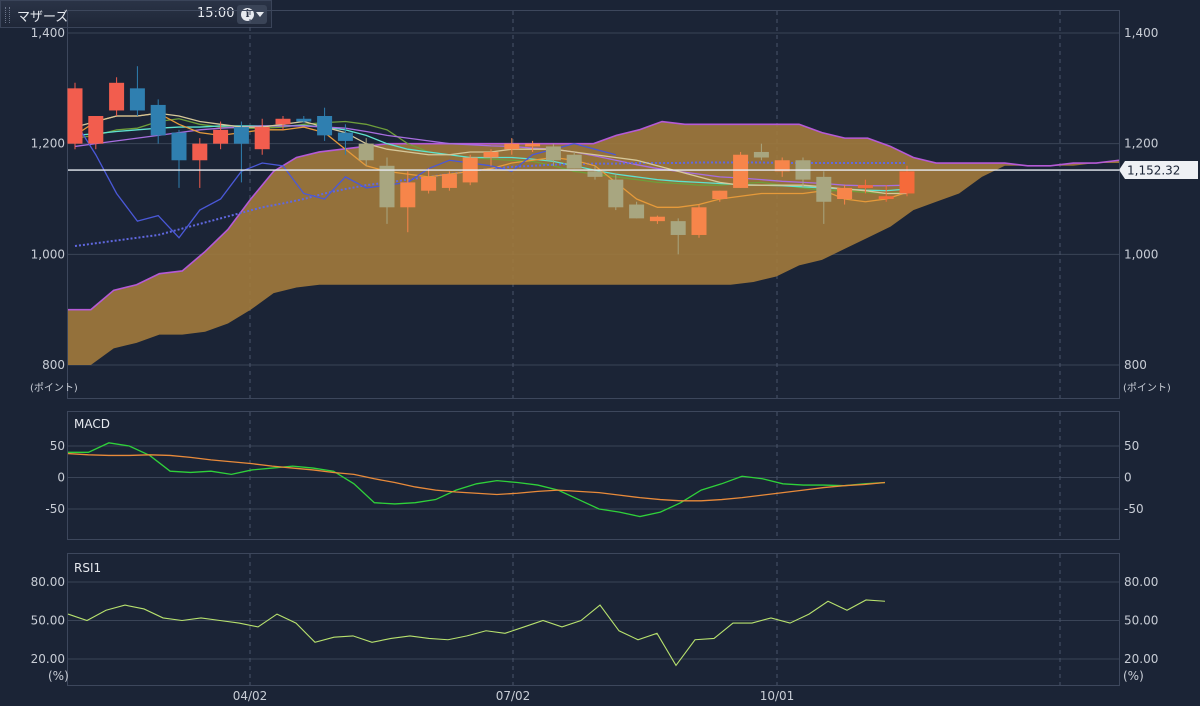 The width and height of the screenshot is (1200, 706). Describe the element at coordinates (477, 480) in the screenshot. I see `macd-macd-line` at that location.